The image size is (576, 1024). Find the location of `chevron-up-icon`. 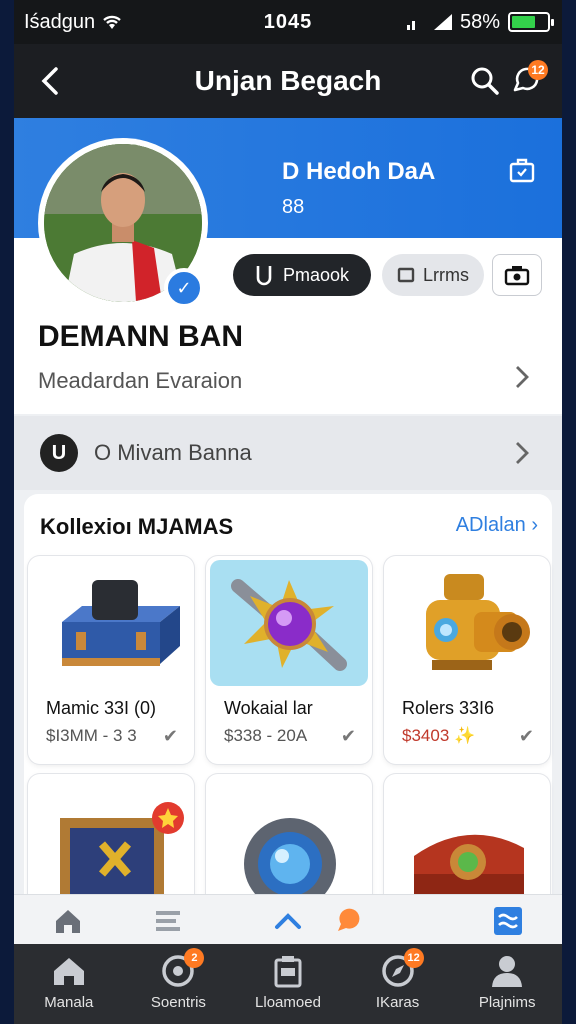

chevron-up-icon is located at coordinates (288, 921).